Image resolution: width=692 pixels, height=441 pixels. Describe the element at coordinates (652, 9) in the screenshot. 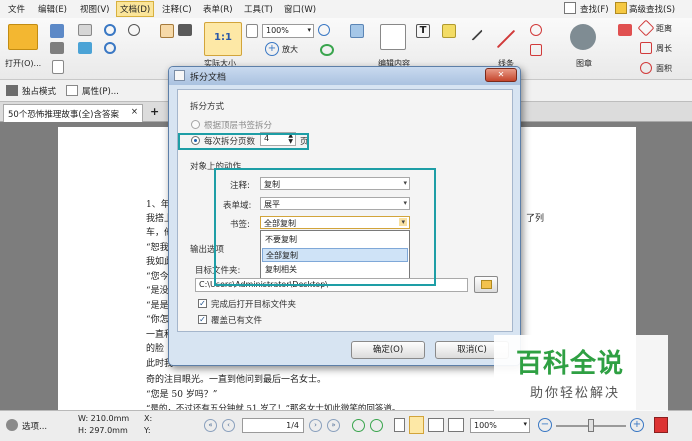

I see `advanced-find-button: 高级查找(S)` at that location.